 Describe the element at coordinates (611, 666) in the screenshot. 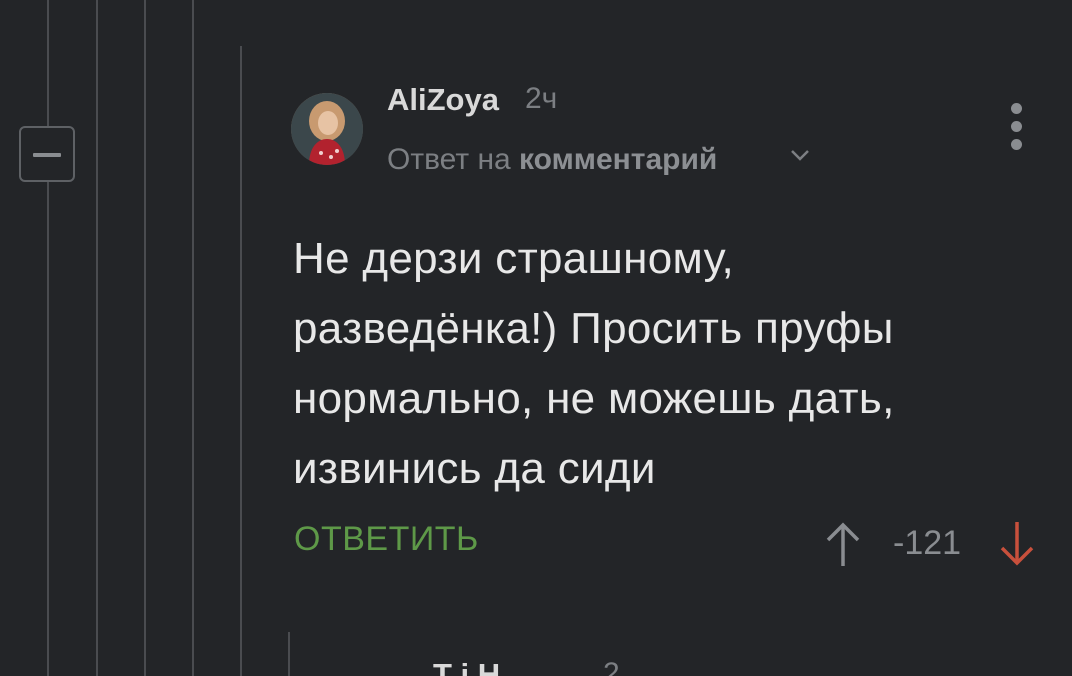

I see `next-comment-time: 2` at that location.